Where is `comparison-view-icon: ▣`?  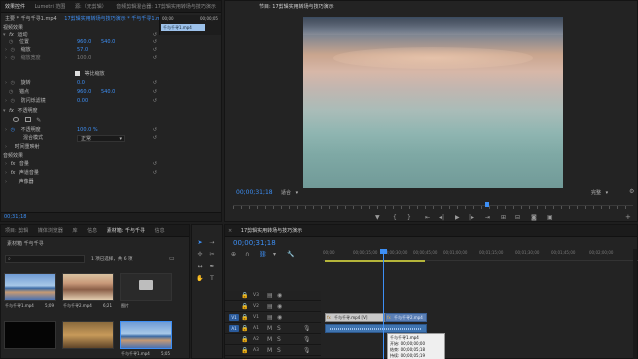 comparison-view-icon: ▣ is located at coordinates (550, 218).